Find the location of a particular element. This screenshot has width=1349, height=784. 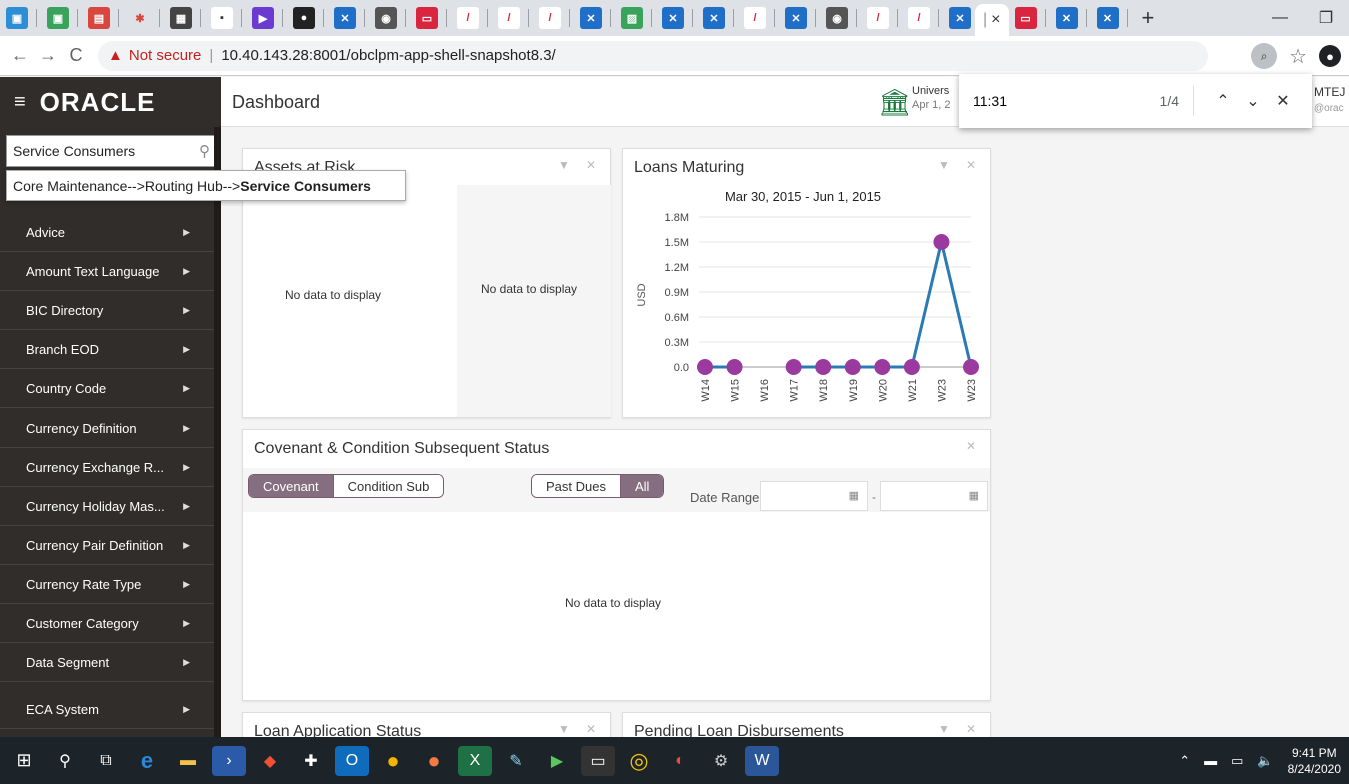

terminal-icon: ▭ is located at coordinates (598, 760).